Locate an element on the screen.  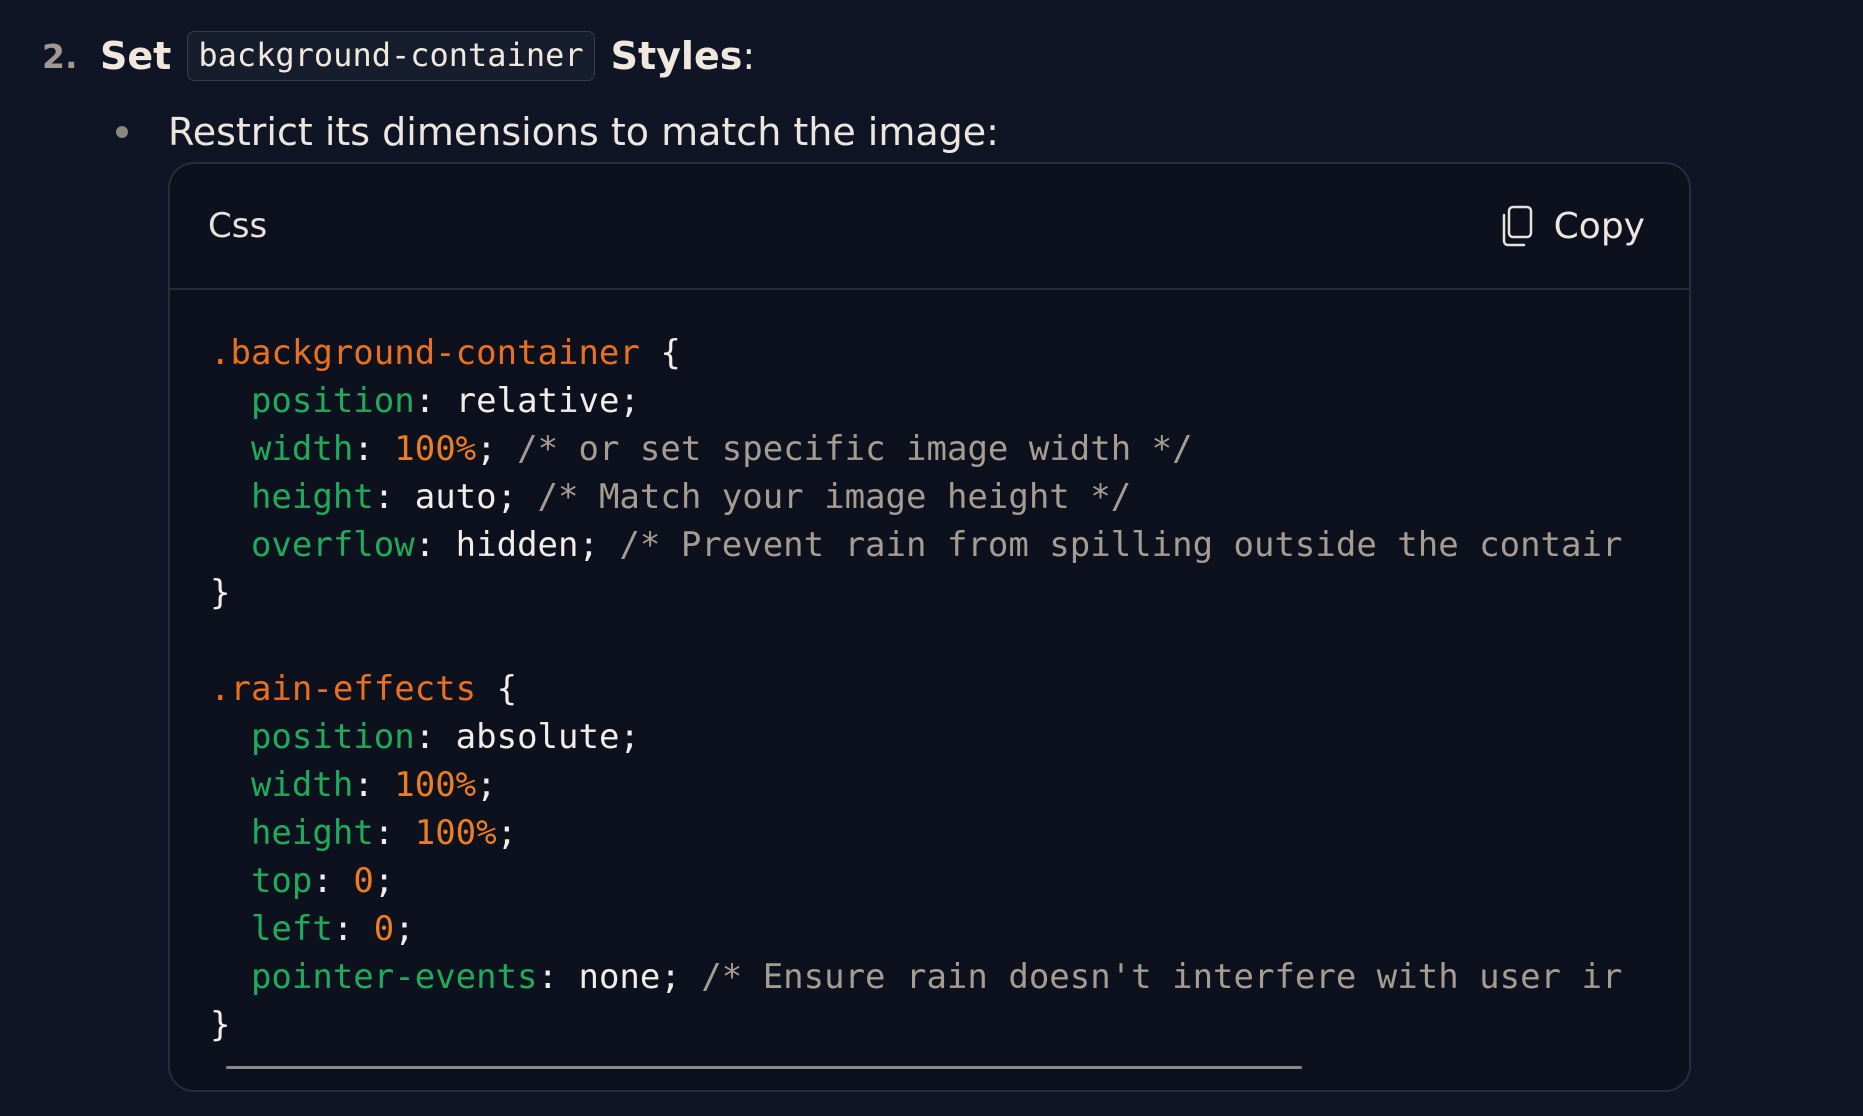
code-line: .rain-effects { is located at coordinates (929, 689).